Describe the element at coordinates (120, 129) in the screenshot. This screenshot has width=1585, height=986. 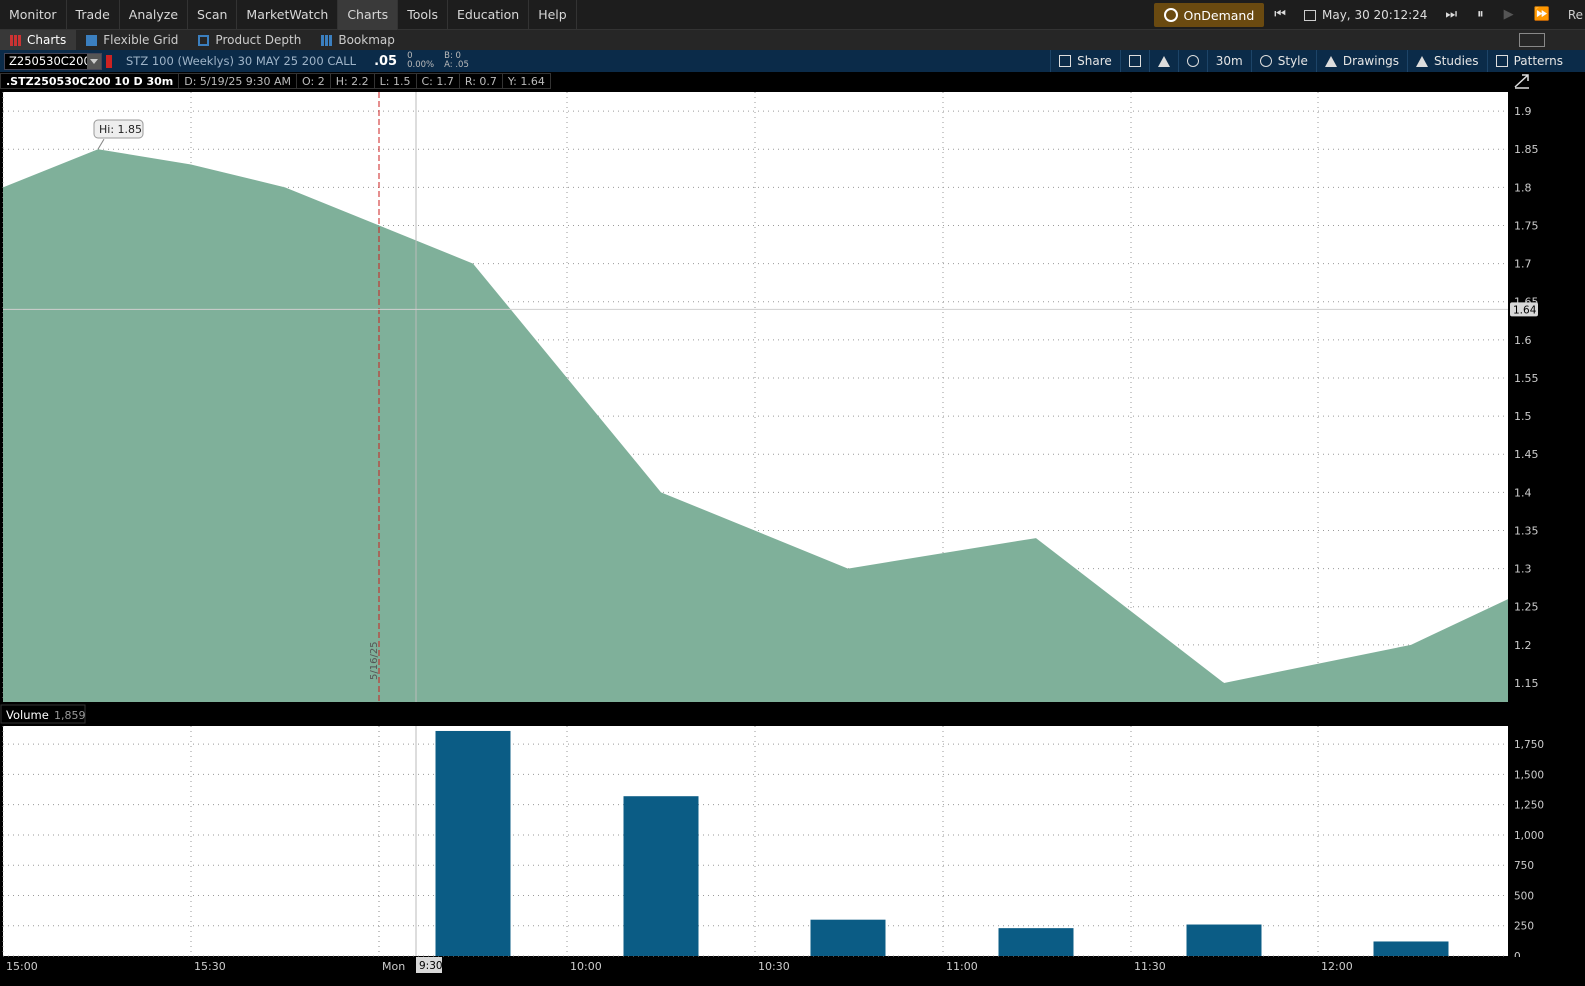
I see `high-bubble-label: Hi: 1.85` at that location.